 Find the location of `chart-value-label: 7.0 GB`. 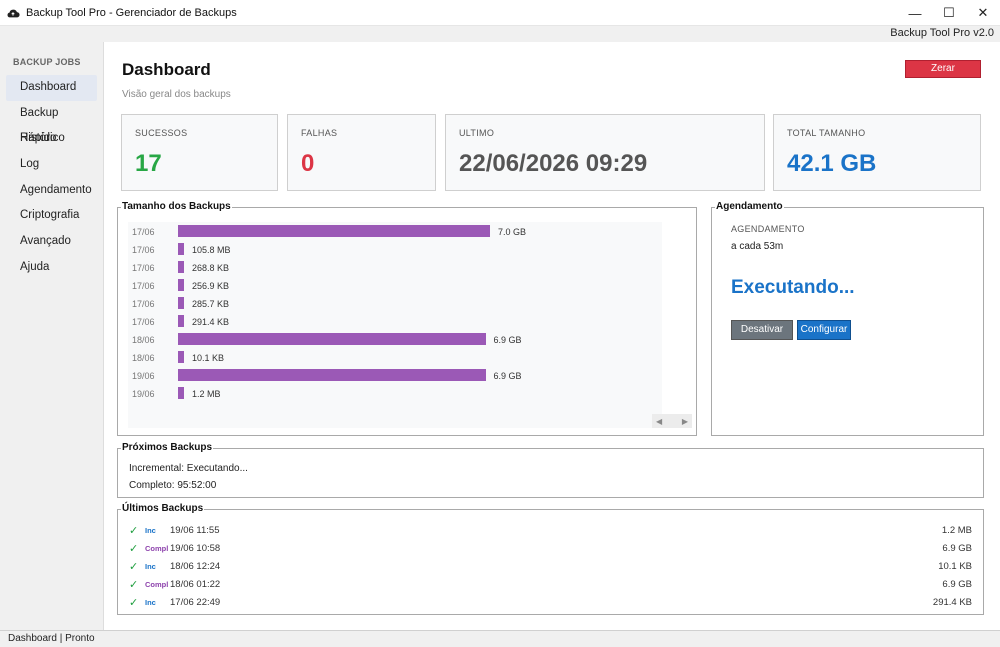

chart-value-label: 7.0 GB is located at coordinates (512, 232).